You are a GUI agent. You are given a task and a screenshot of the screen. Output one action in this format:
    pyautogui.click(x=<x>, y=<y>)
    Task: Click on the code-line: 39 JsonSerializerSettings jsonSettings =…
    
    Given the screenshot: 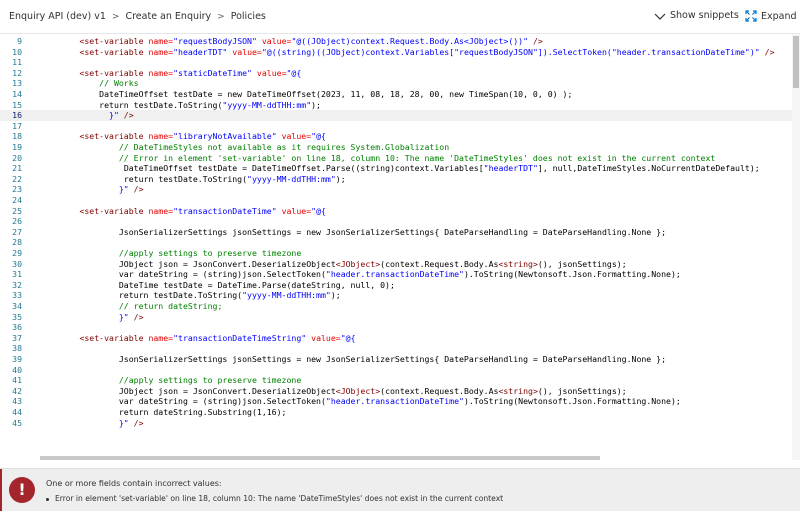 What is the action you would take?
    pyautogui.click(x=400, y=359)
    